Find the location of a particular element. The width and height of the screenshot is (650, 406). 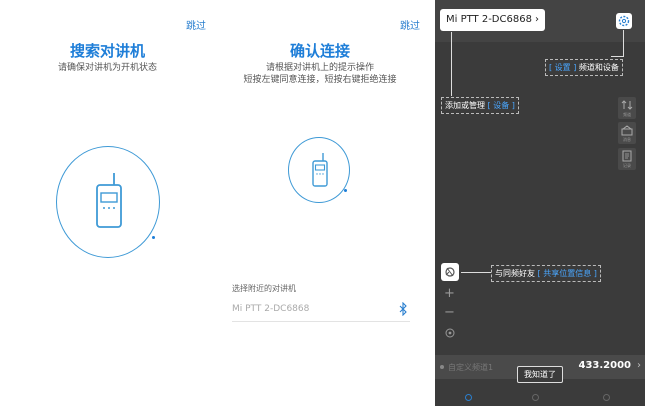

gear-icon is located at coordinates (624, 21).